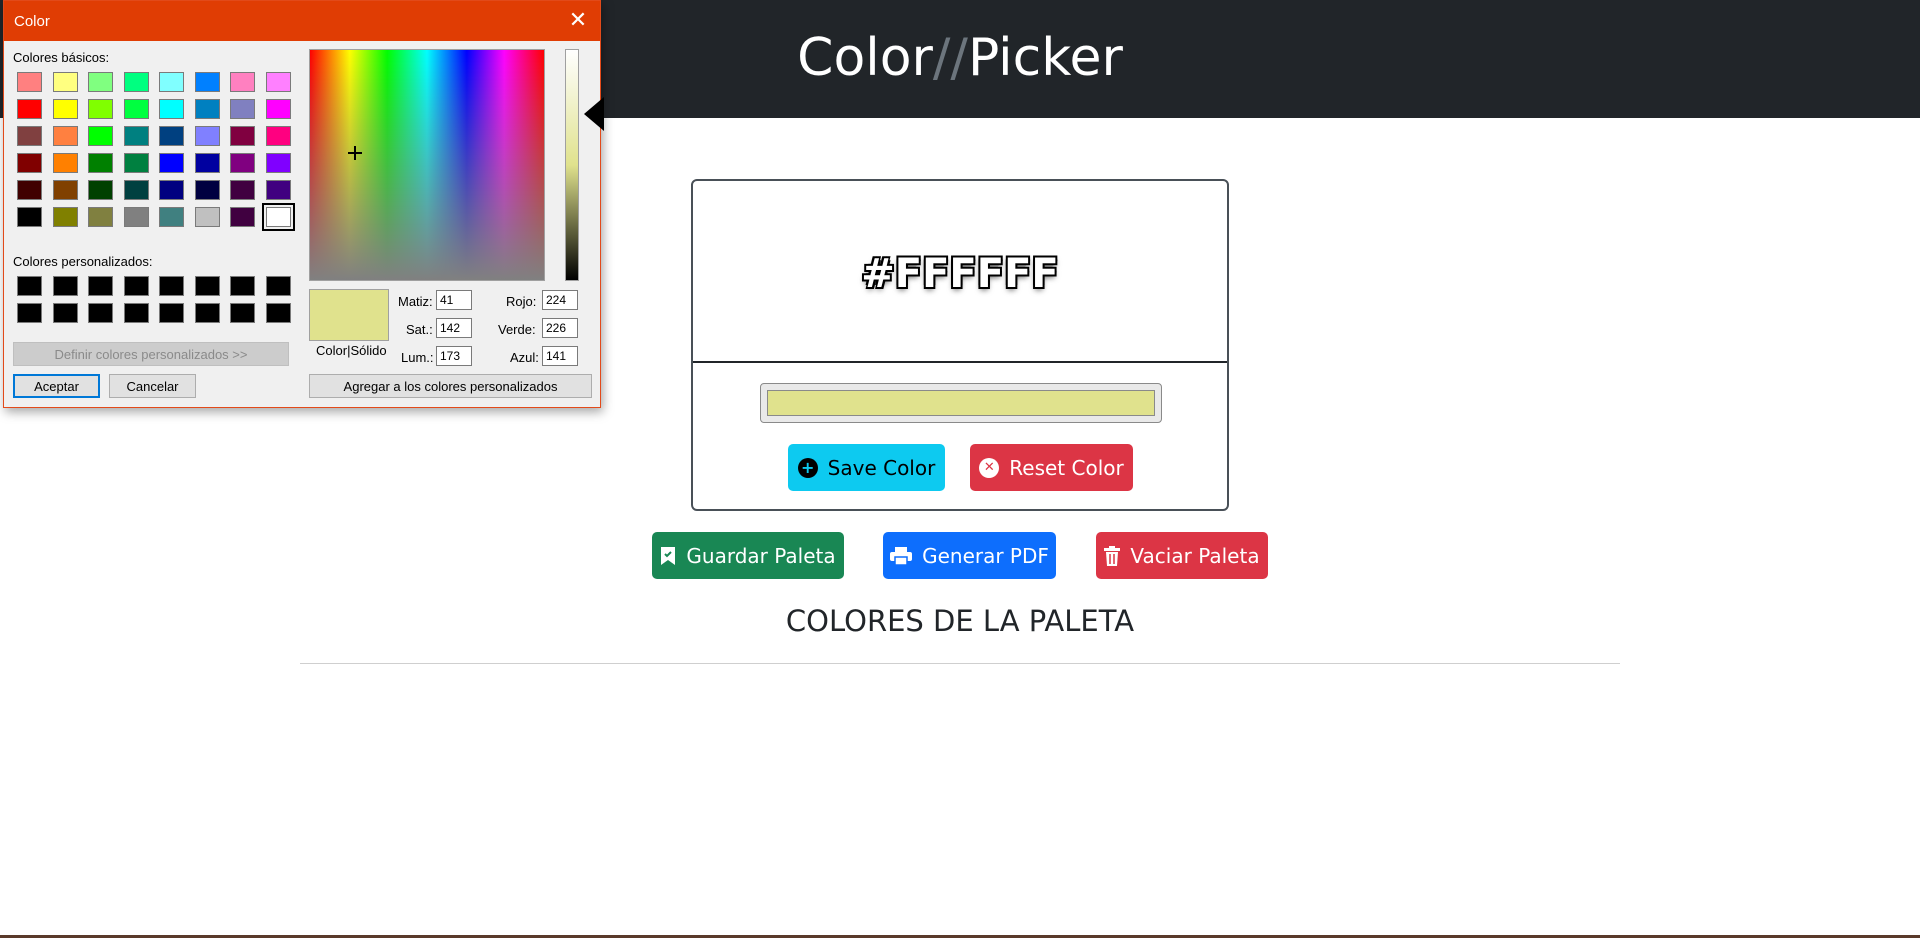  I want to click on define-custom-colors-label: Definir colores personalizados >>, so click(151, 354).